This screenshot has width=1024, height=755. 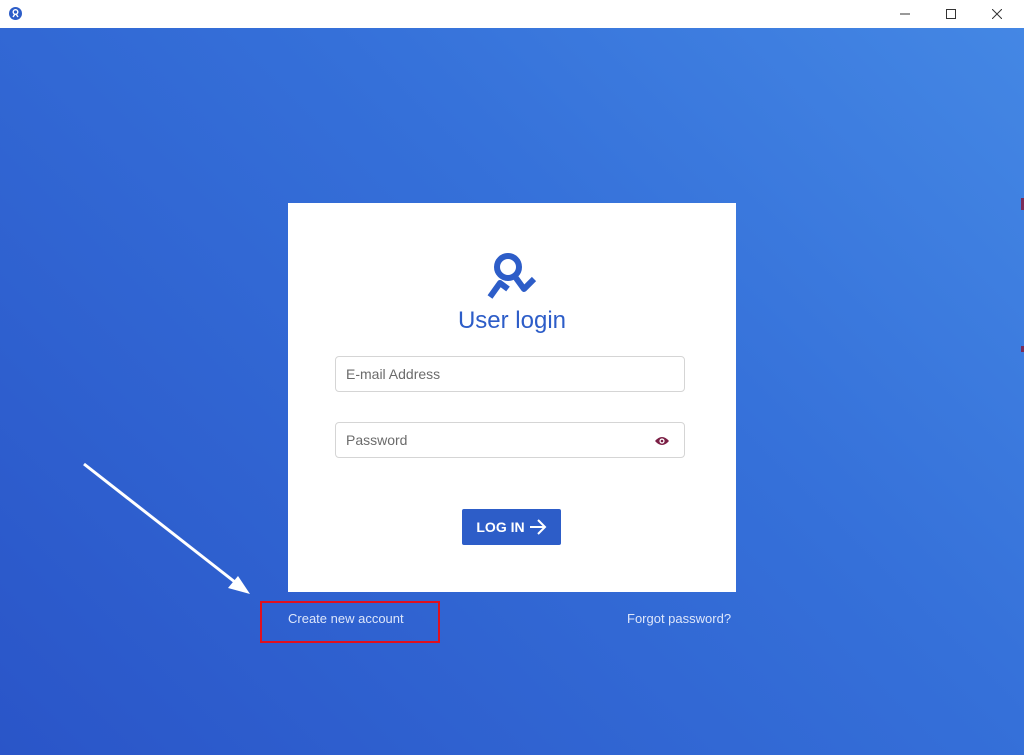 What do you see at coordinates (662, 441) in the screenshot?
I see `eye-icon` at bounding box center [662, 441].